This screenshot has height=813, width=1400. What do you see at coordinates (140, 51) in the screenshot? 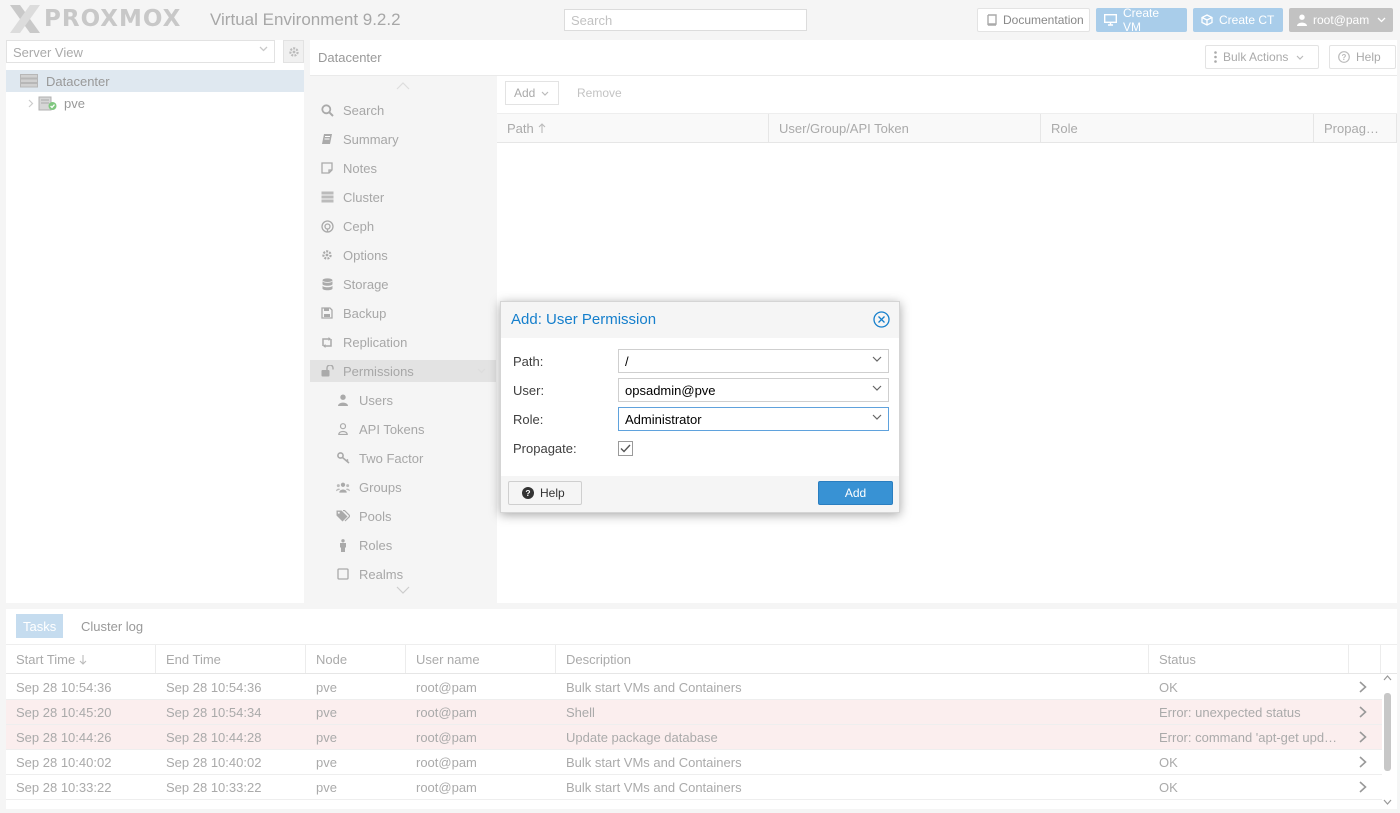
I see `server-view-select: Server View` at bounding box center [140, 51].